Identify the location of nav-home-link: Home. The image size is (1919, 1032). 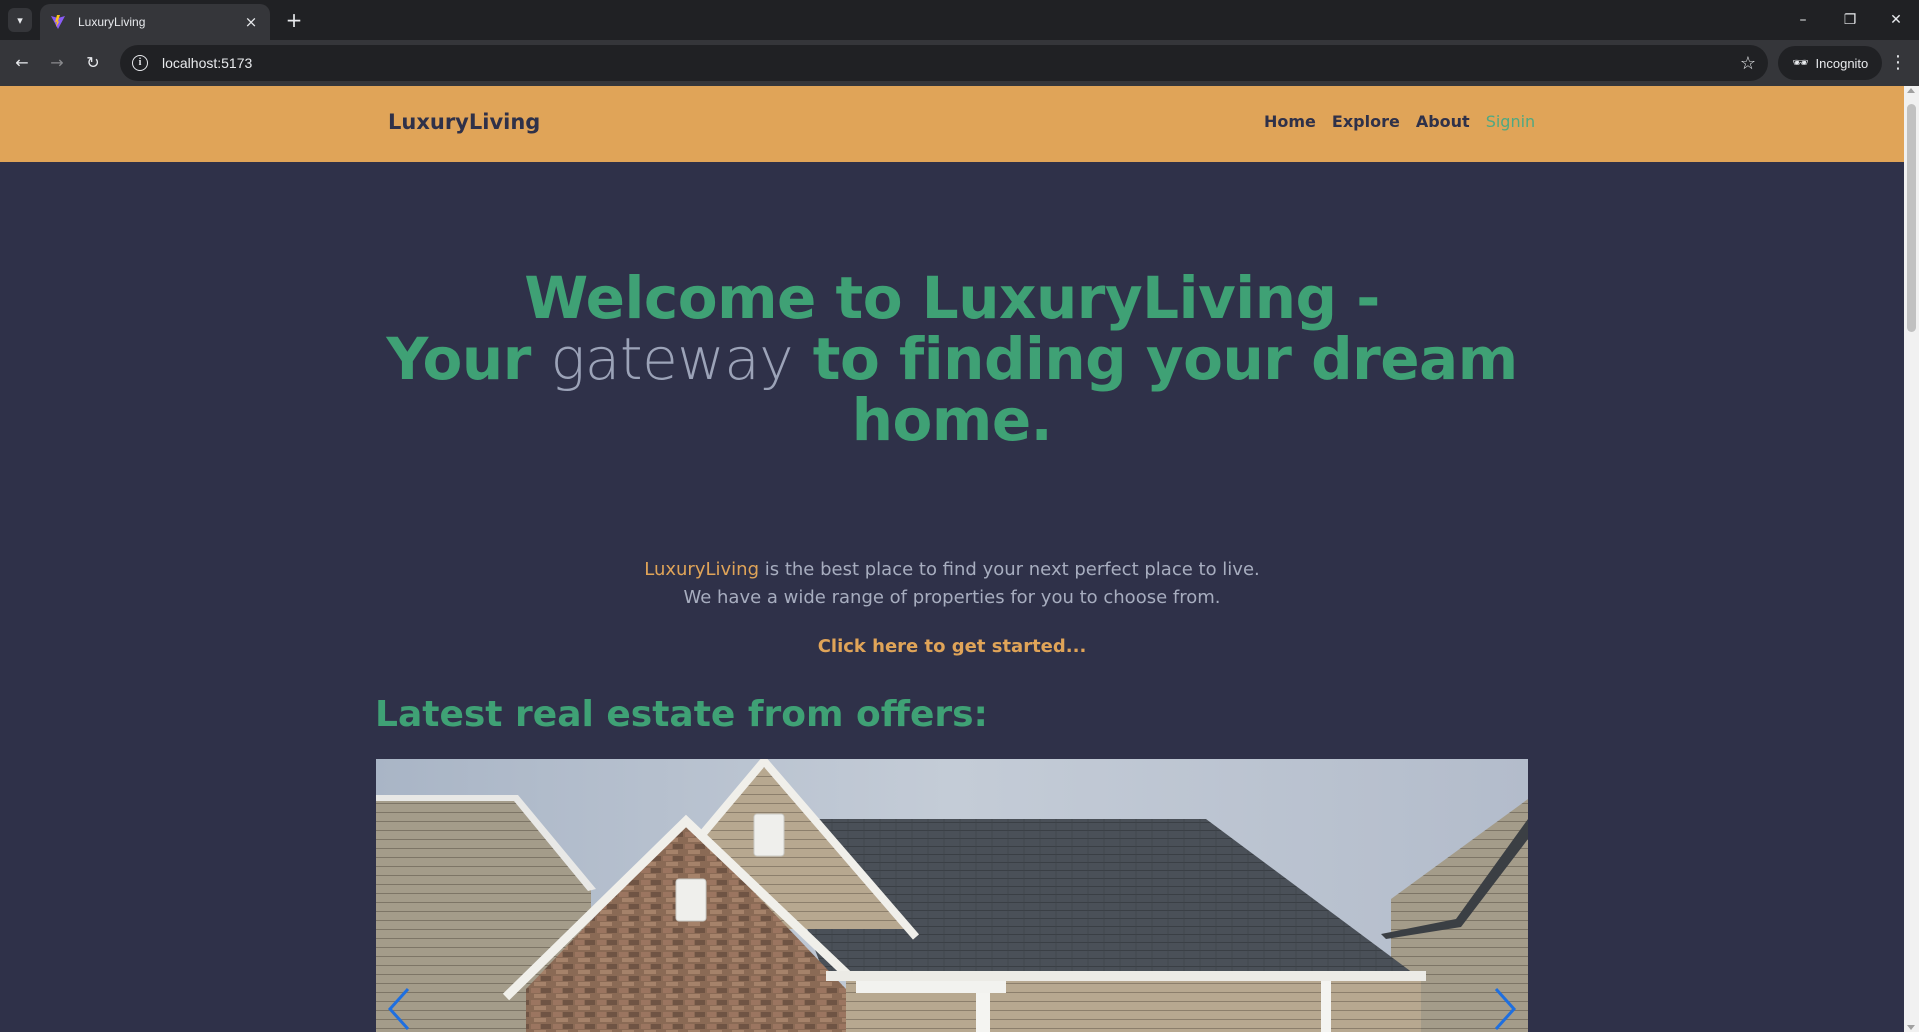
(1290, 121).